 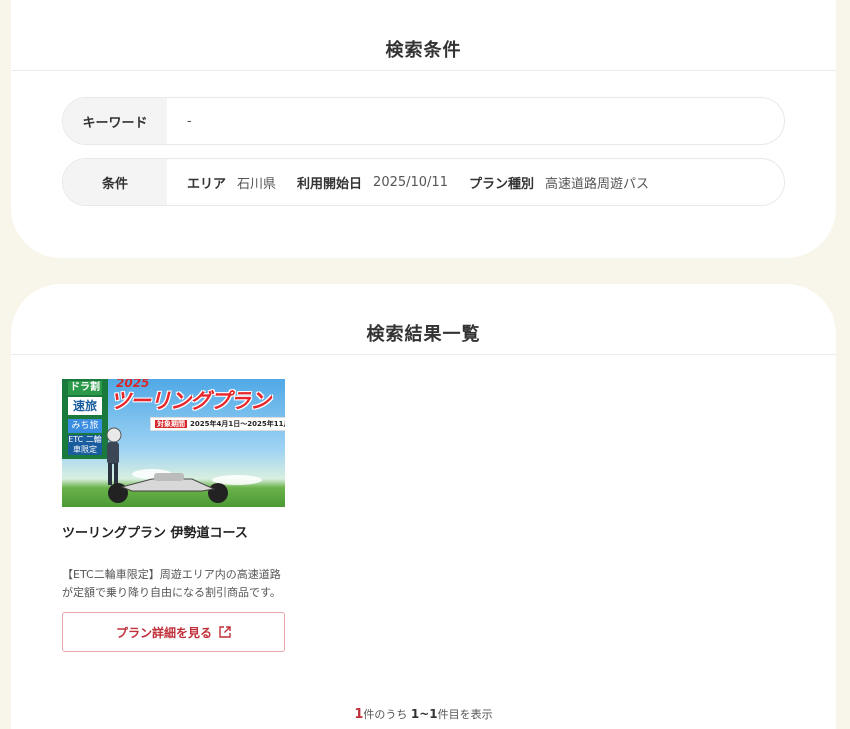 What do you see at coordinates (168, 488) in the screenshot?
I see `motorcycle-icon` at bounding box center [168, 488].